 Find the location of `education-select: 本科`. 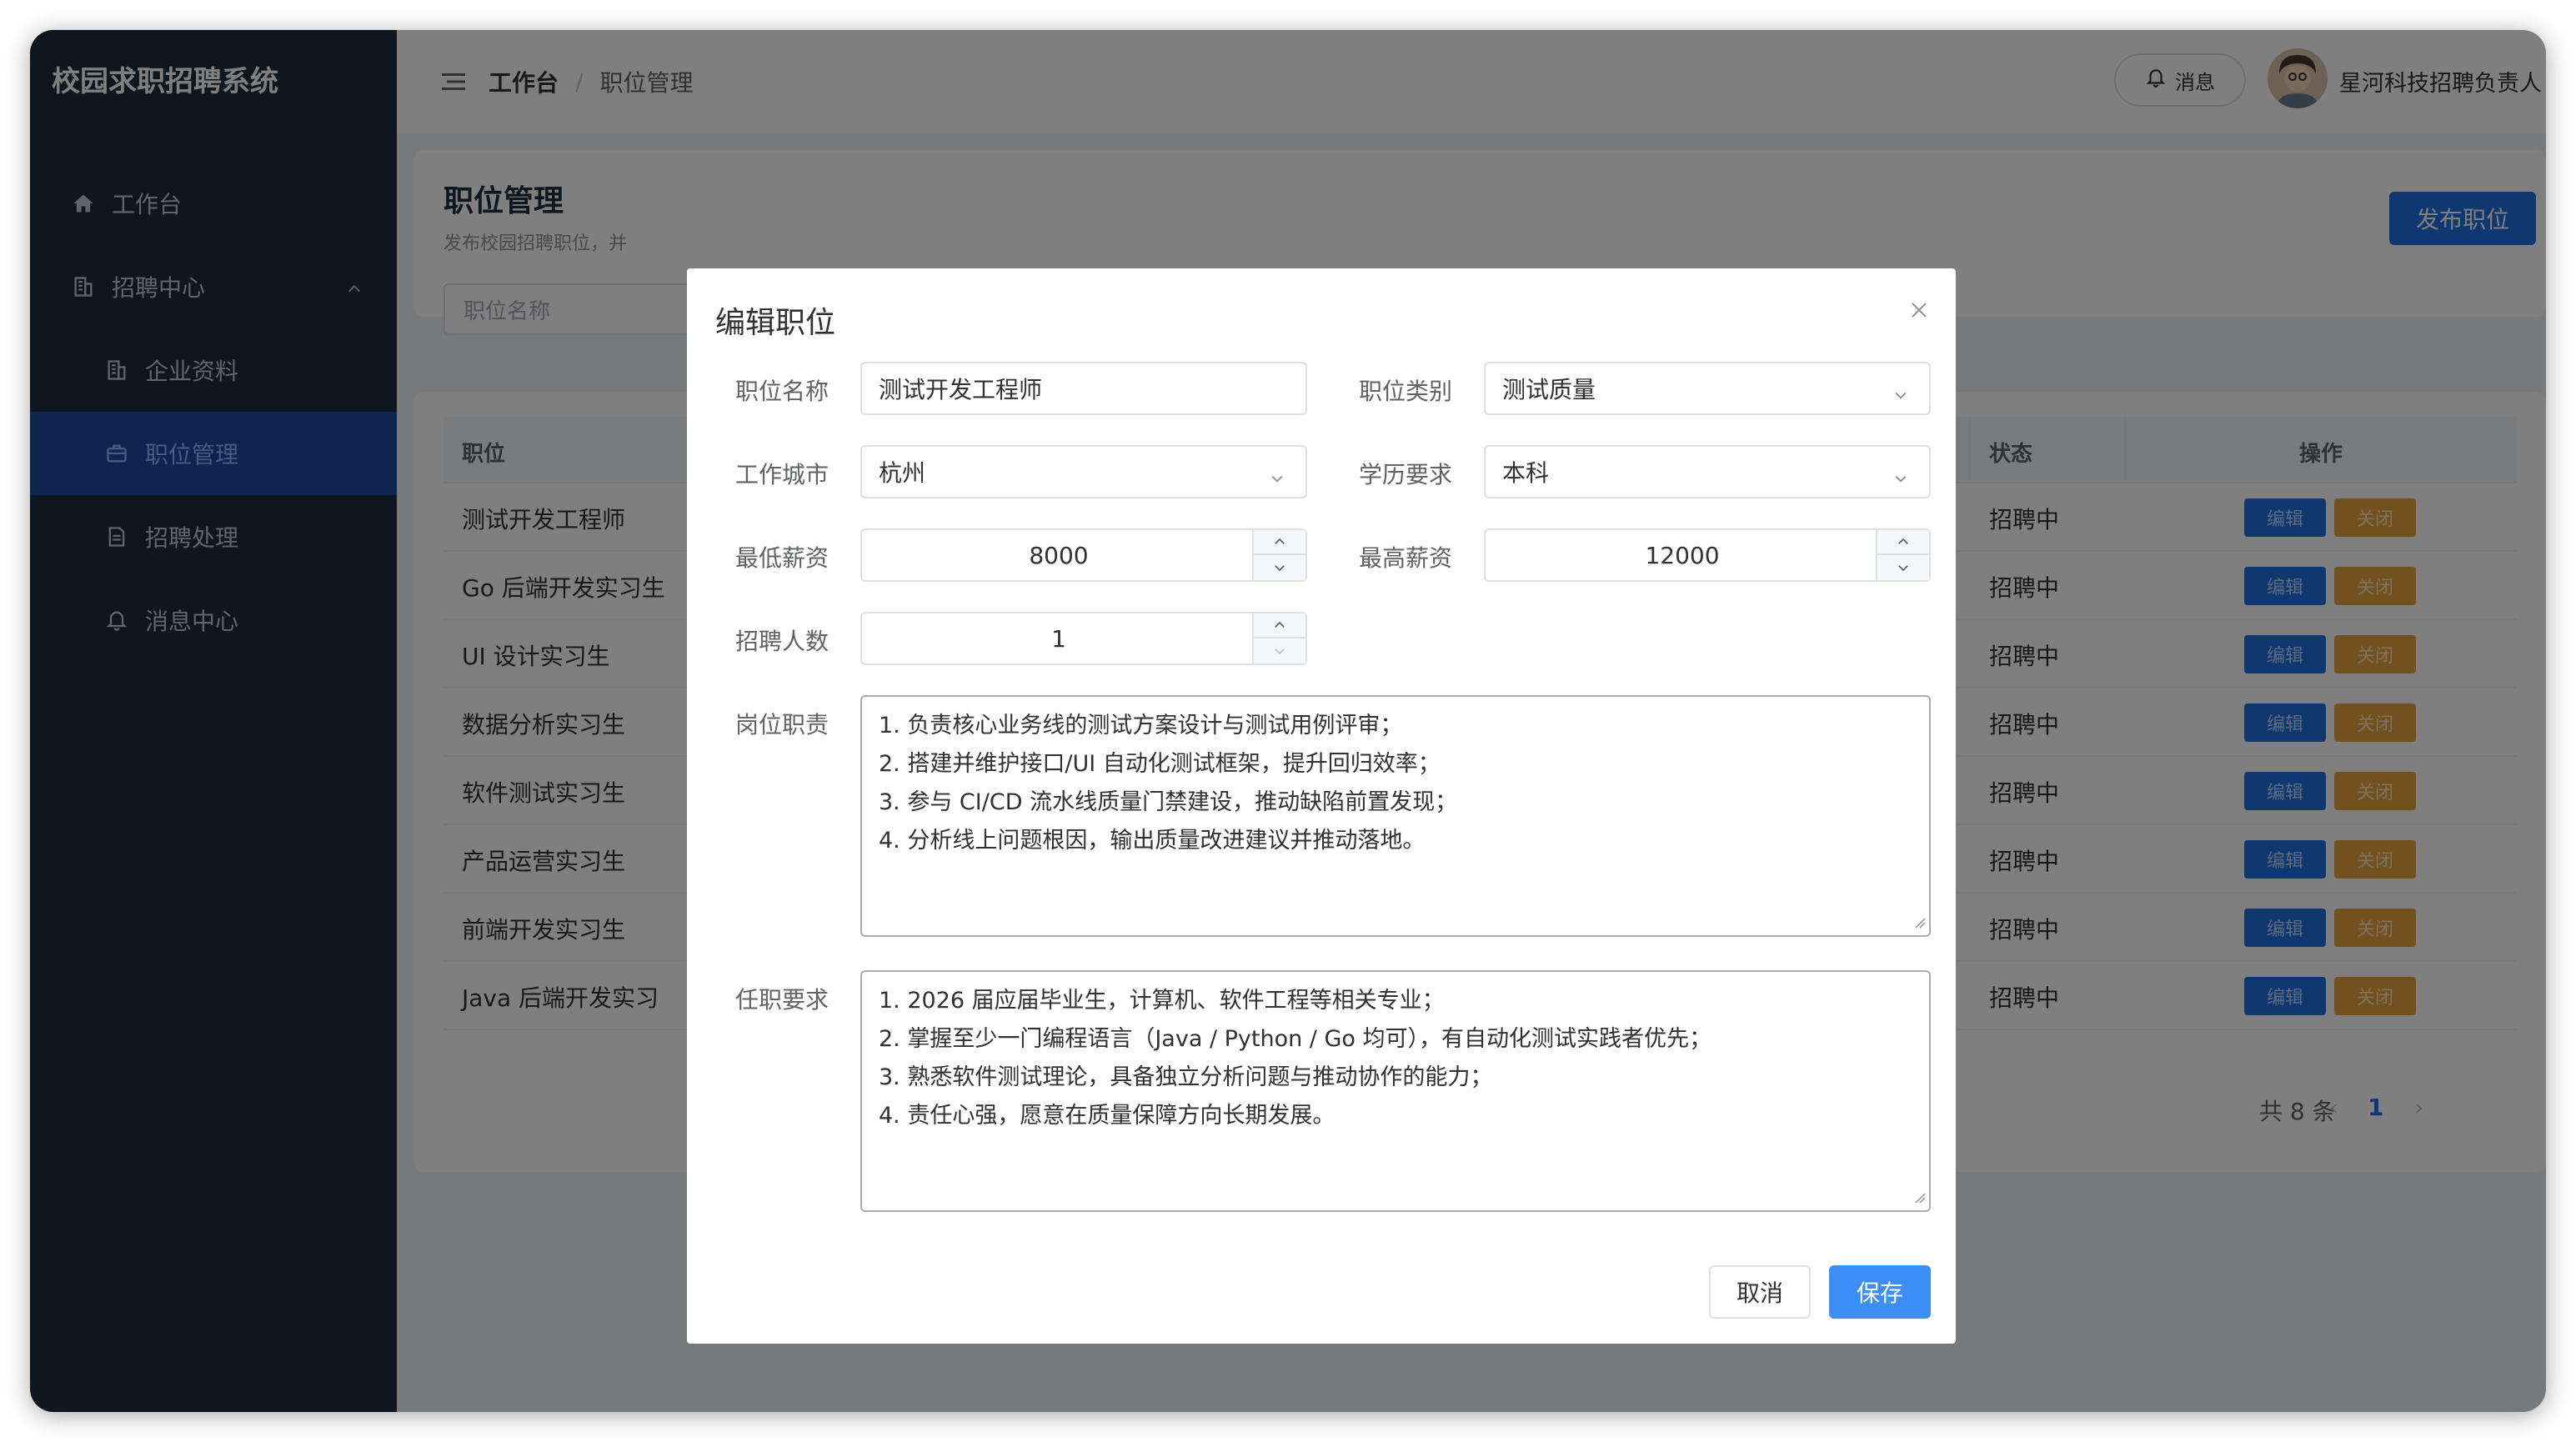

education-select: 本科 is located at coordinates (1707, 471).